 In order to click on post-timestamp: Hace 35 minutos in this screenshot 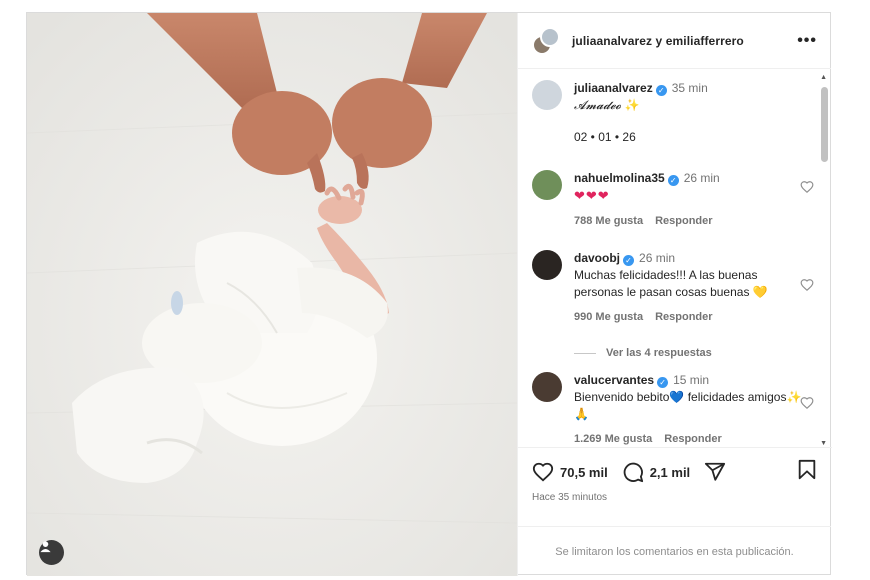, I will do `click(570, 497)`.